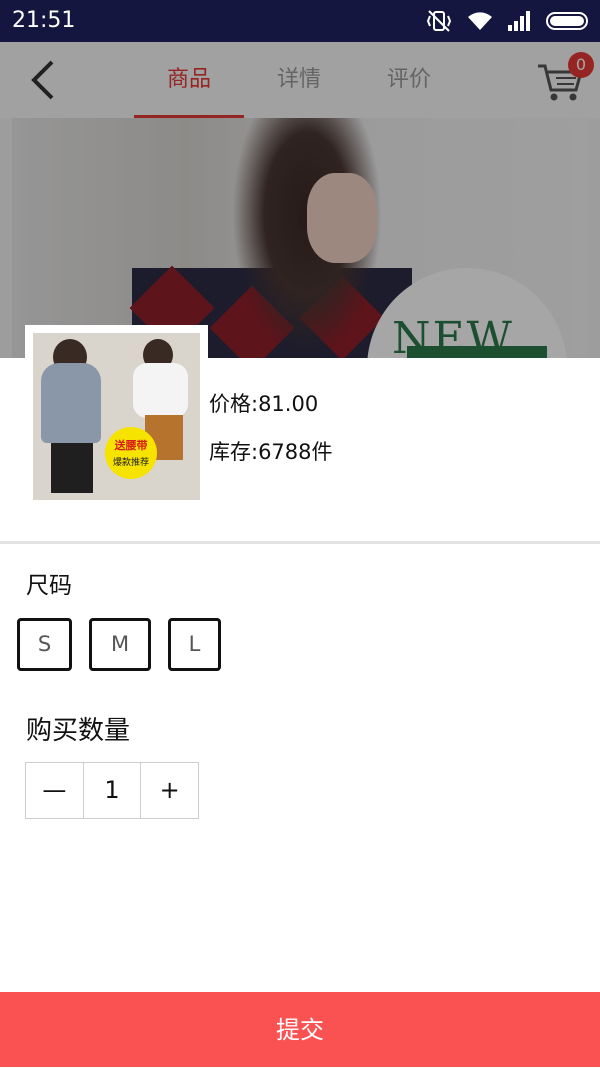 The height and width of the screenshot is (1068, 600). I want to click on quantity-increase-button: +, so click(169, 790).